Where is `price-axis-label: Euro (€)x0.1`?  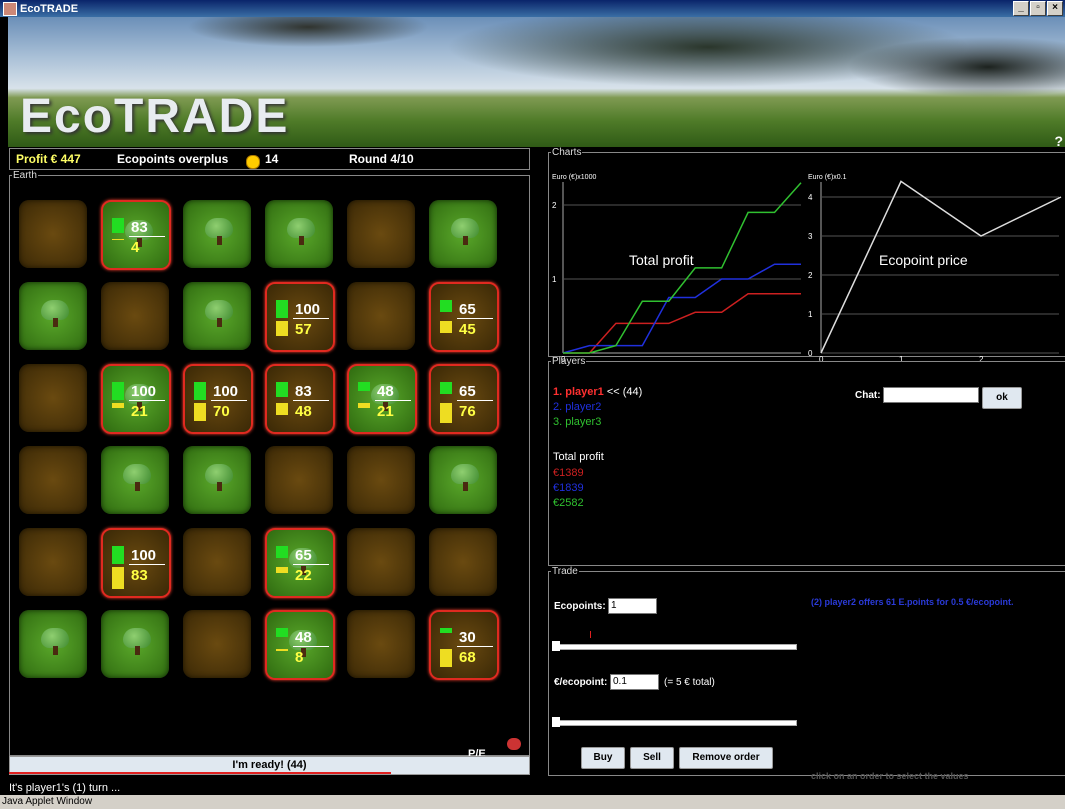 price-axis-label: Euro (€)x0.1 is located at coordinates (827, 177).